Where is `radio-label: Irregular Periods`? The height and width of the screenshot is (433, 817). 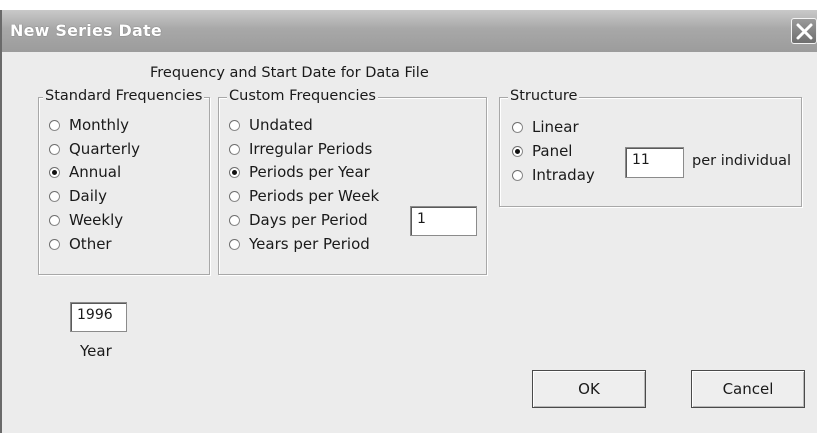 radio-label: Irregular Periods is located at coordinates (311, 149).